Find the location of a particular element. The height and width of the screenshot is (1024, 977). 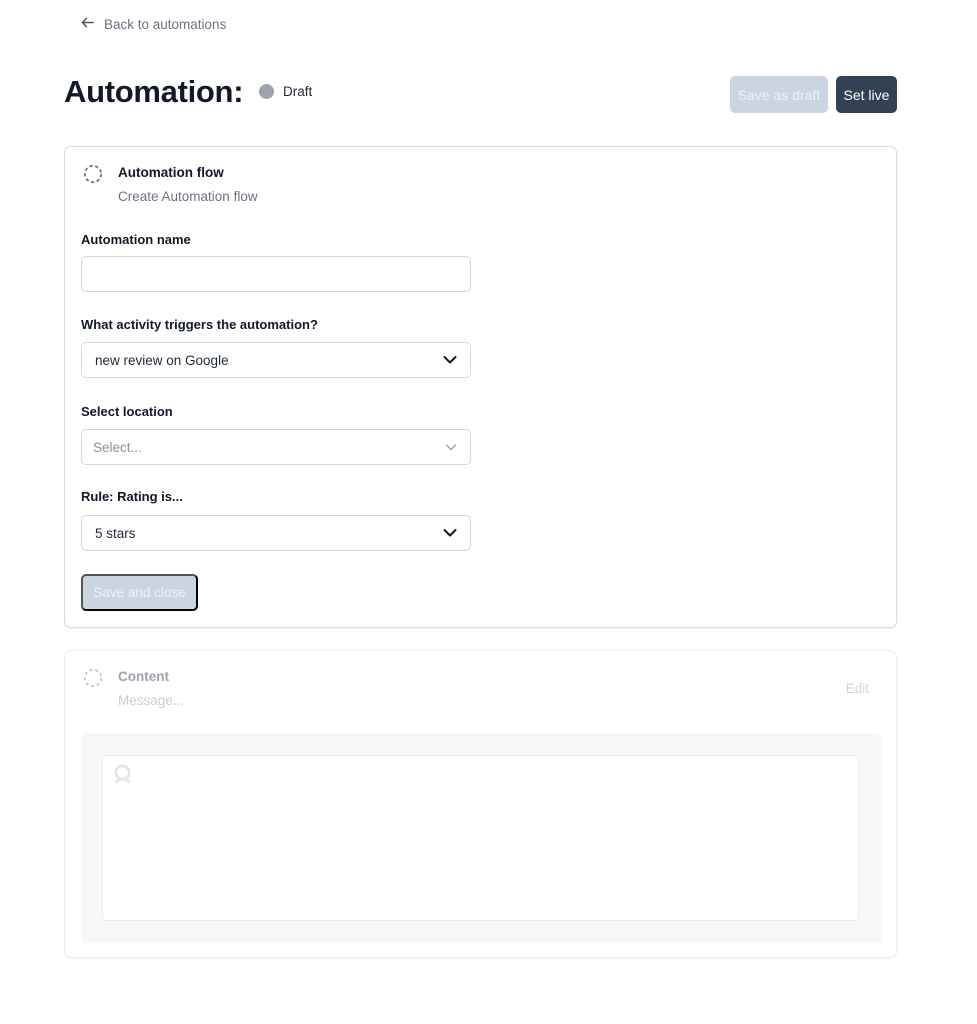

trigger-label: What activity triggers the automation? is located at coordinates (199, 324).